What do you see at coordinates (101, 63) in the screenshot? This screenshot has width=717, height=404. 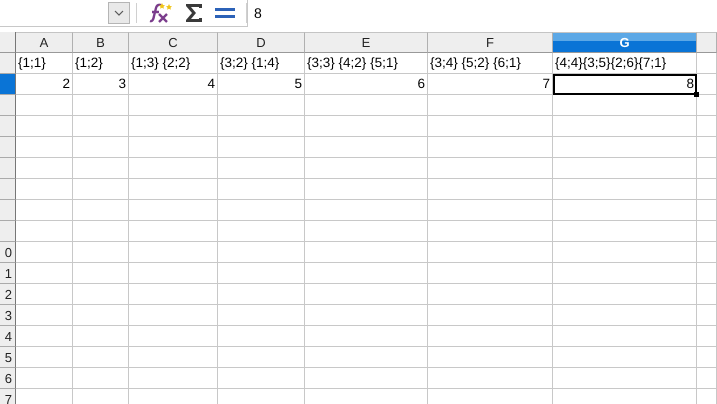 I see `table-cell: {1;2}` at bounding box center [101, 63].